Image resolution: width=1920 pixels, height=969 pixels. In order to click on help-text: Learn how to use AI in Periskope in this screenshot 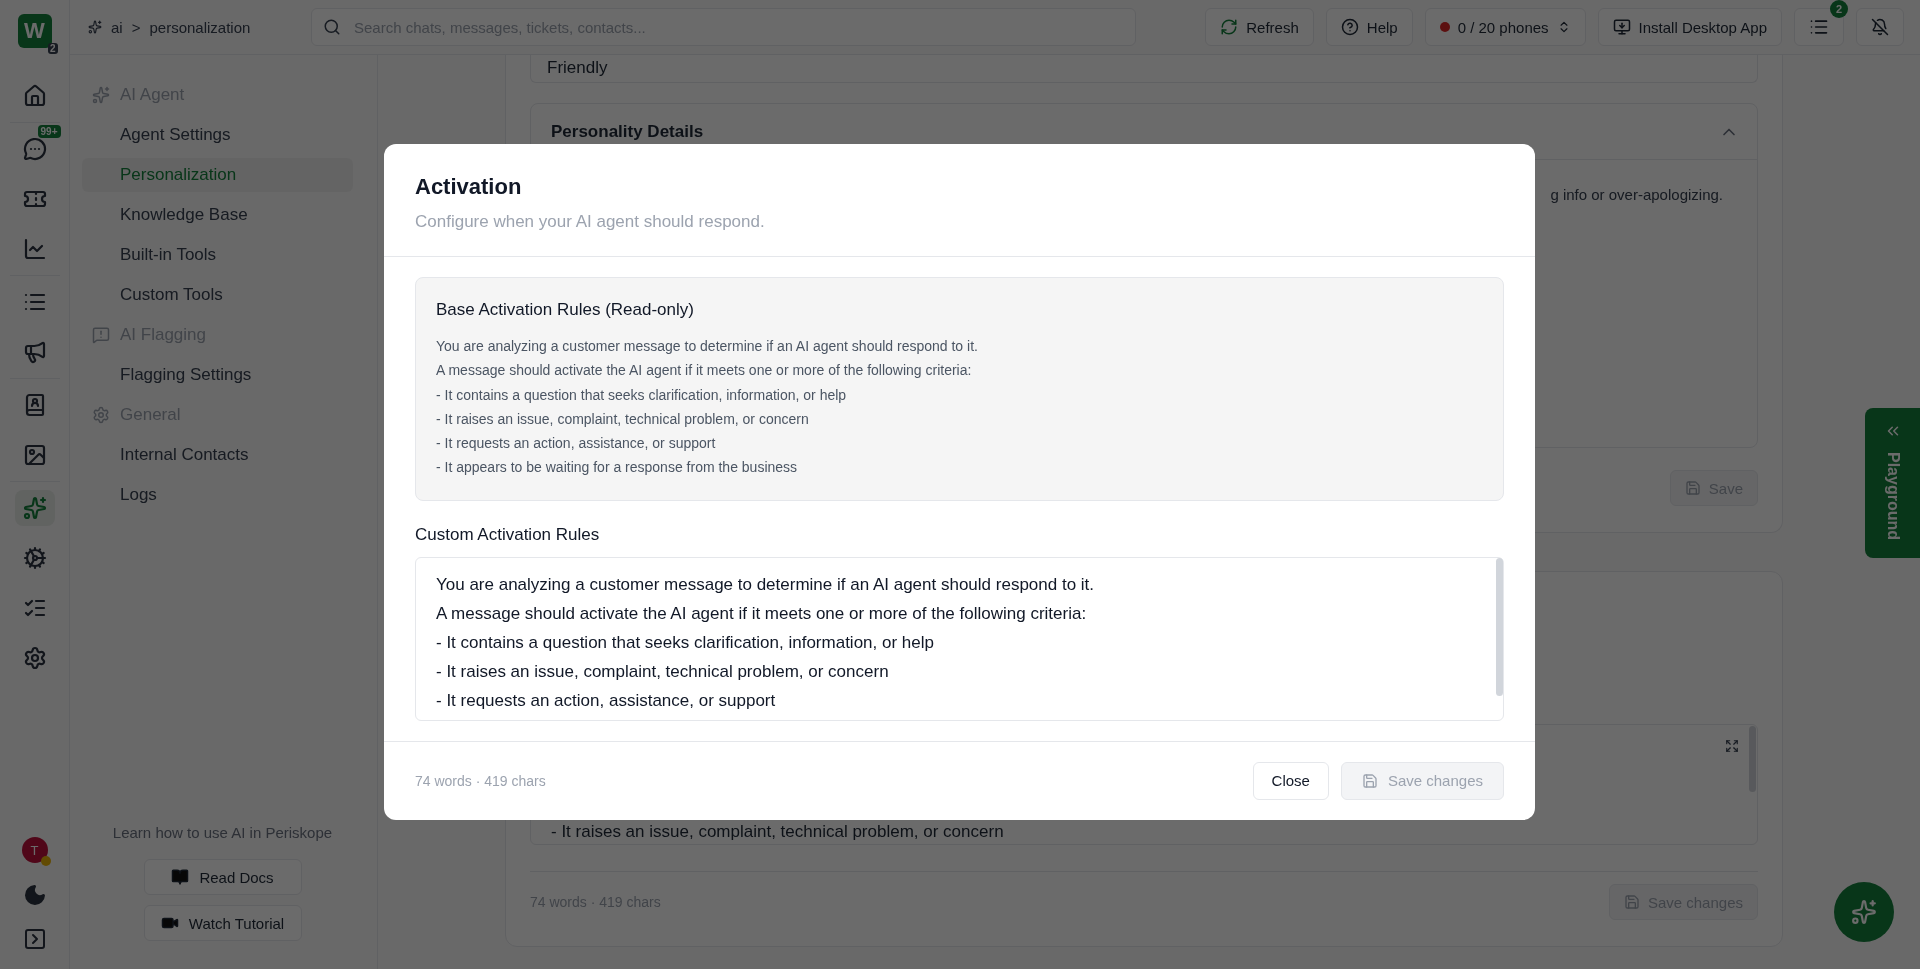, I will do `click(222, 832)`.